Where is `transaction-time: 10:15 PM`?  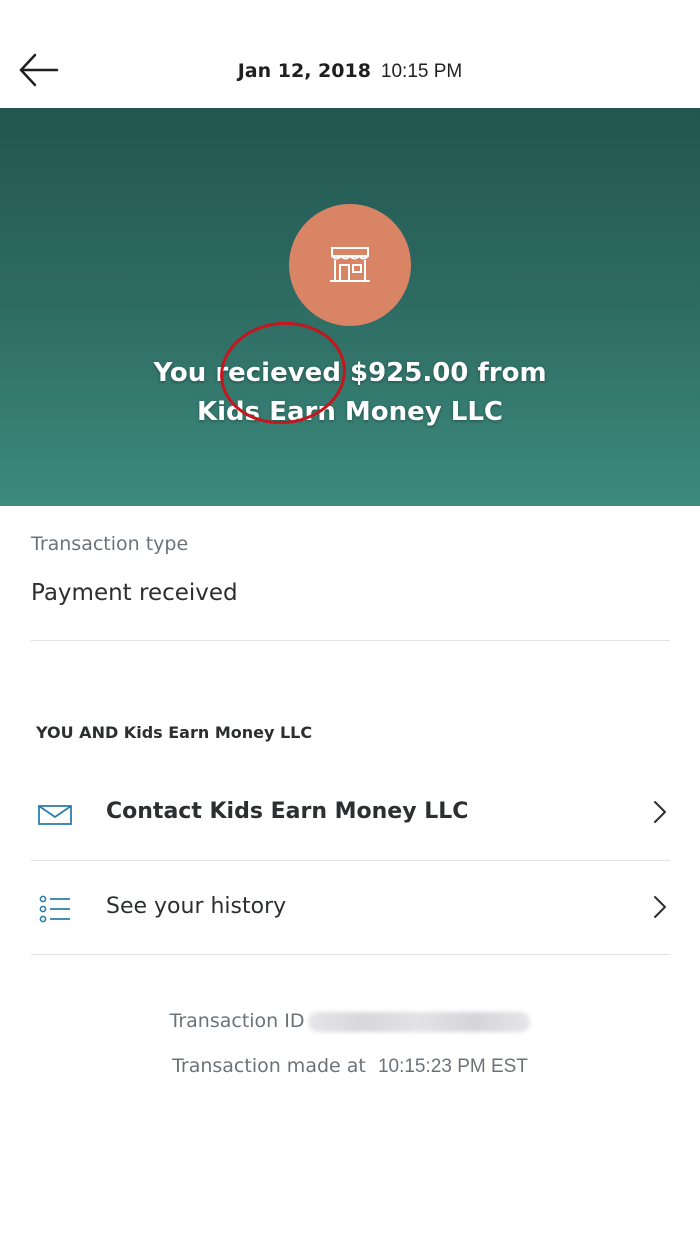 transaction-time: 10:15 PM is located at coordinates (421, 71).